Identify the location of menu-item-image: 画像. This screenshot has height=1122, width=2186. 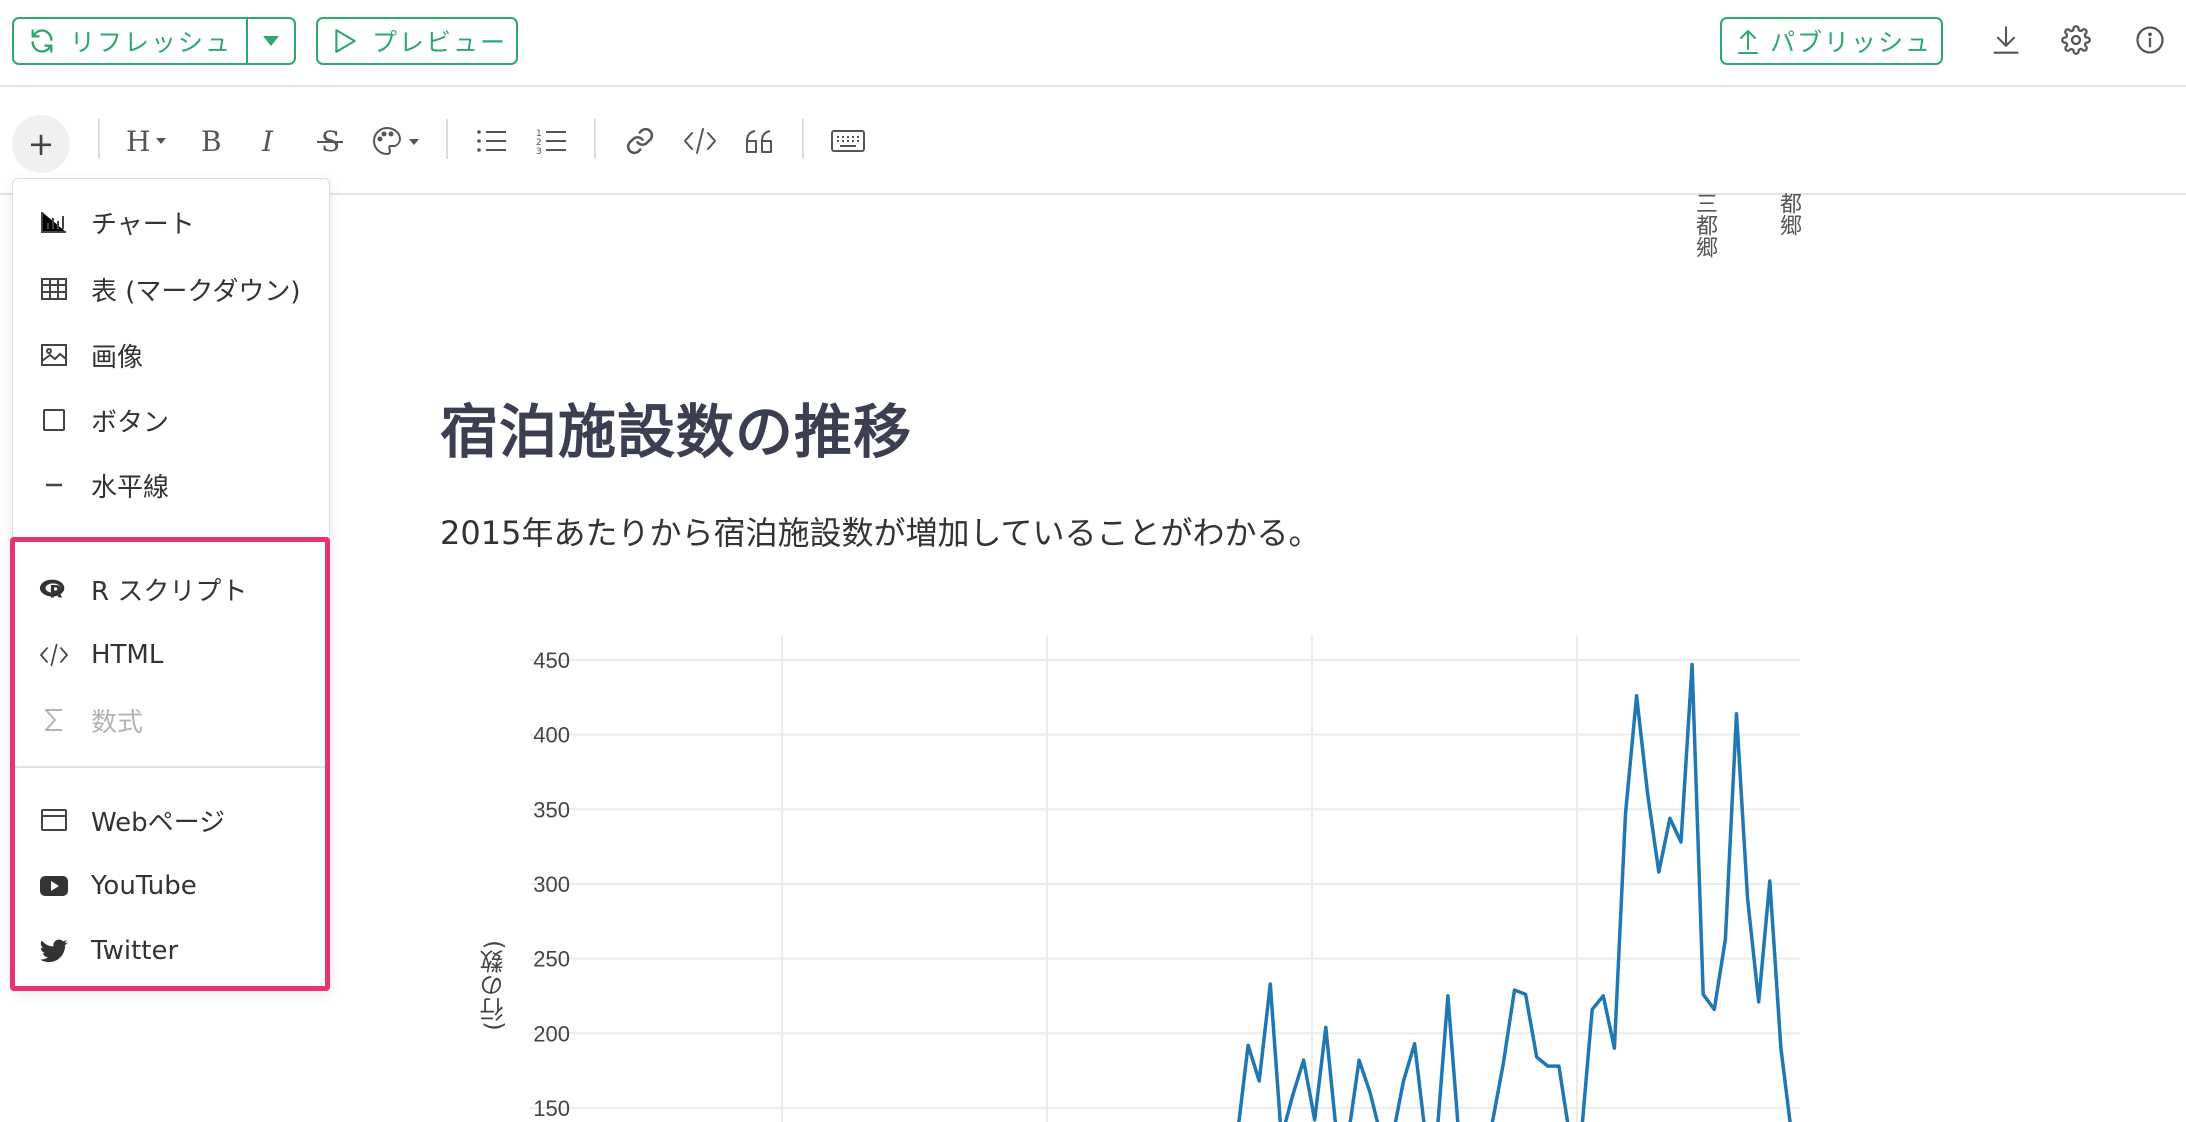
(171, 355).